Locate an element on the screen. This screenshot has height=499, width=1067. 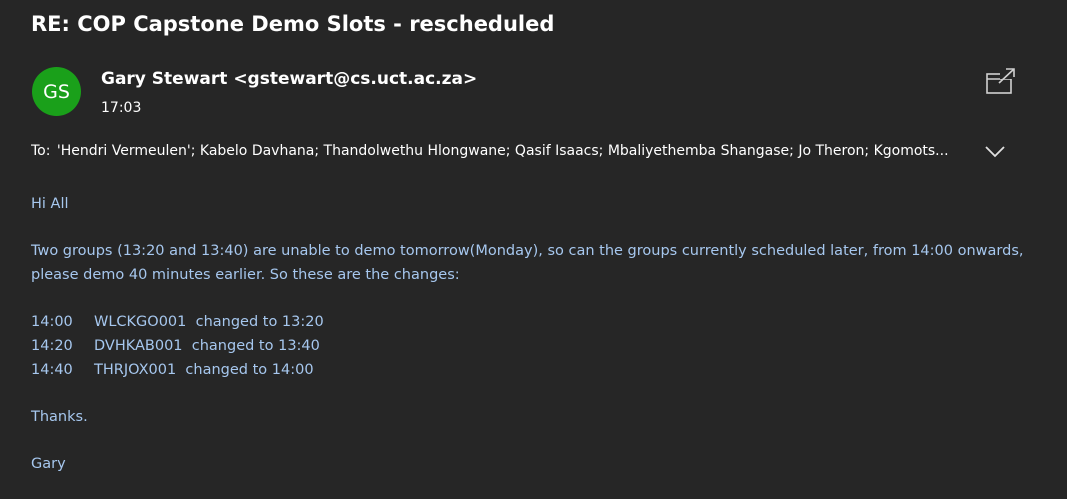
change-time: 14:20 is located at coordinates (52, 346).